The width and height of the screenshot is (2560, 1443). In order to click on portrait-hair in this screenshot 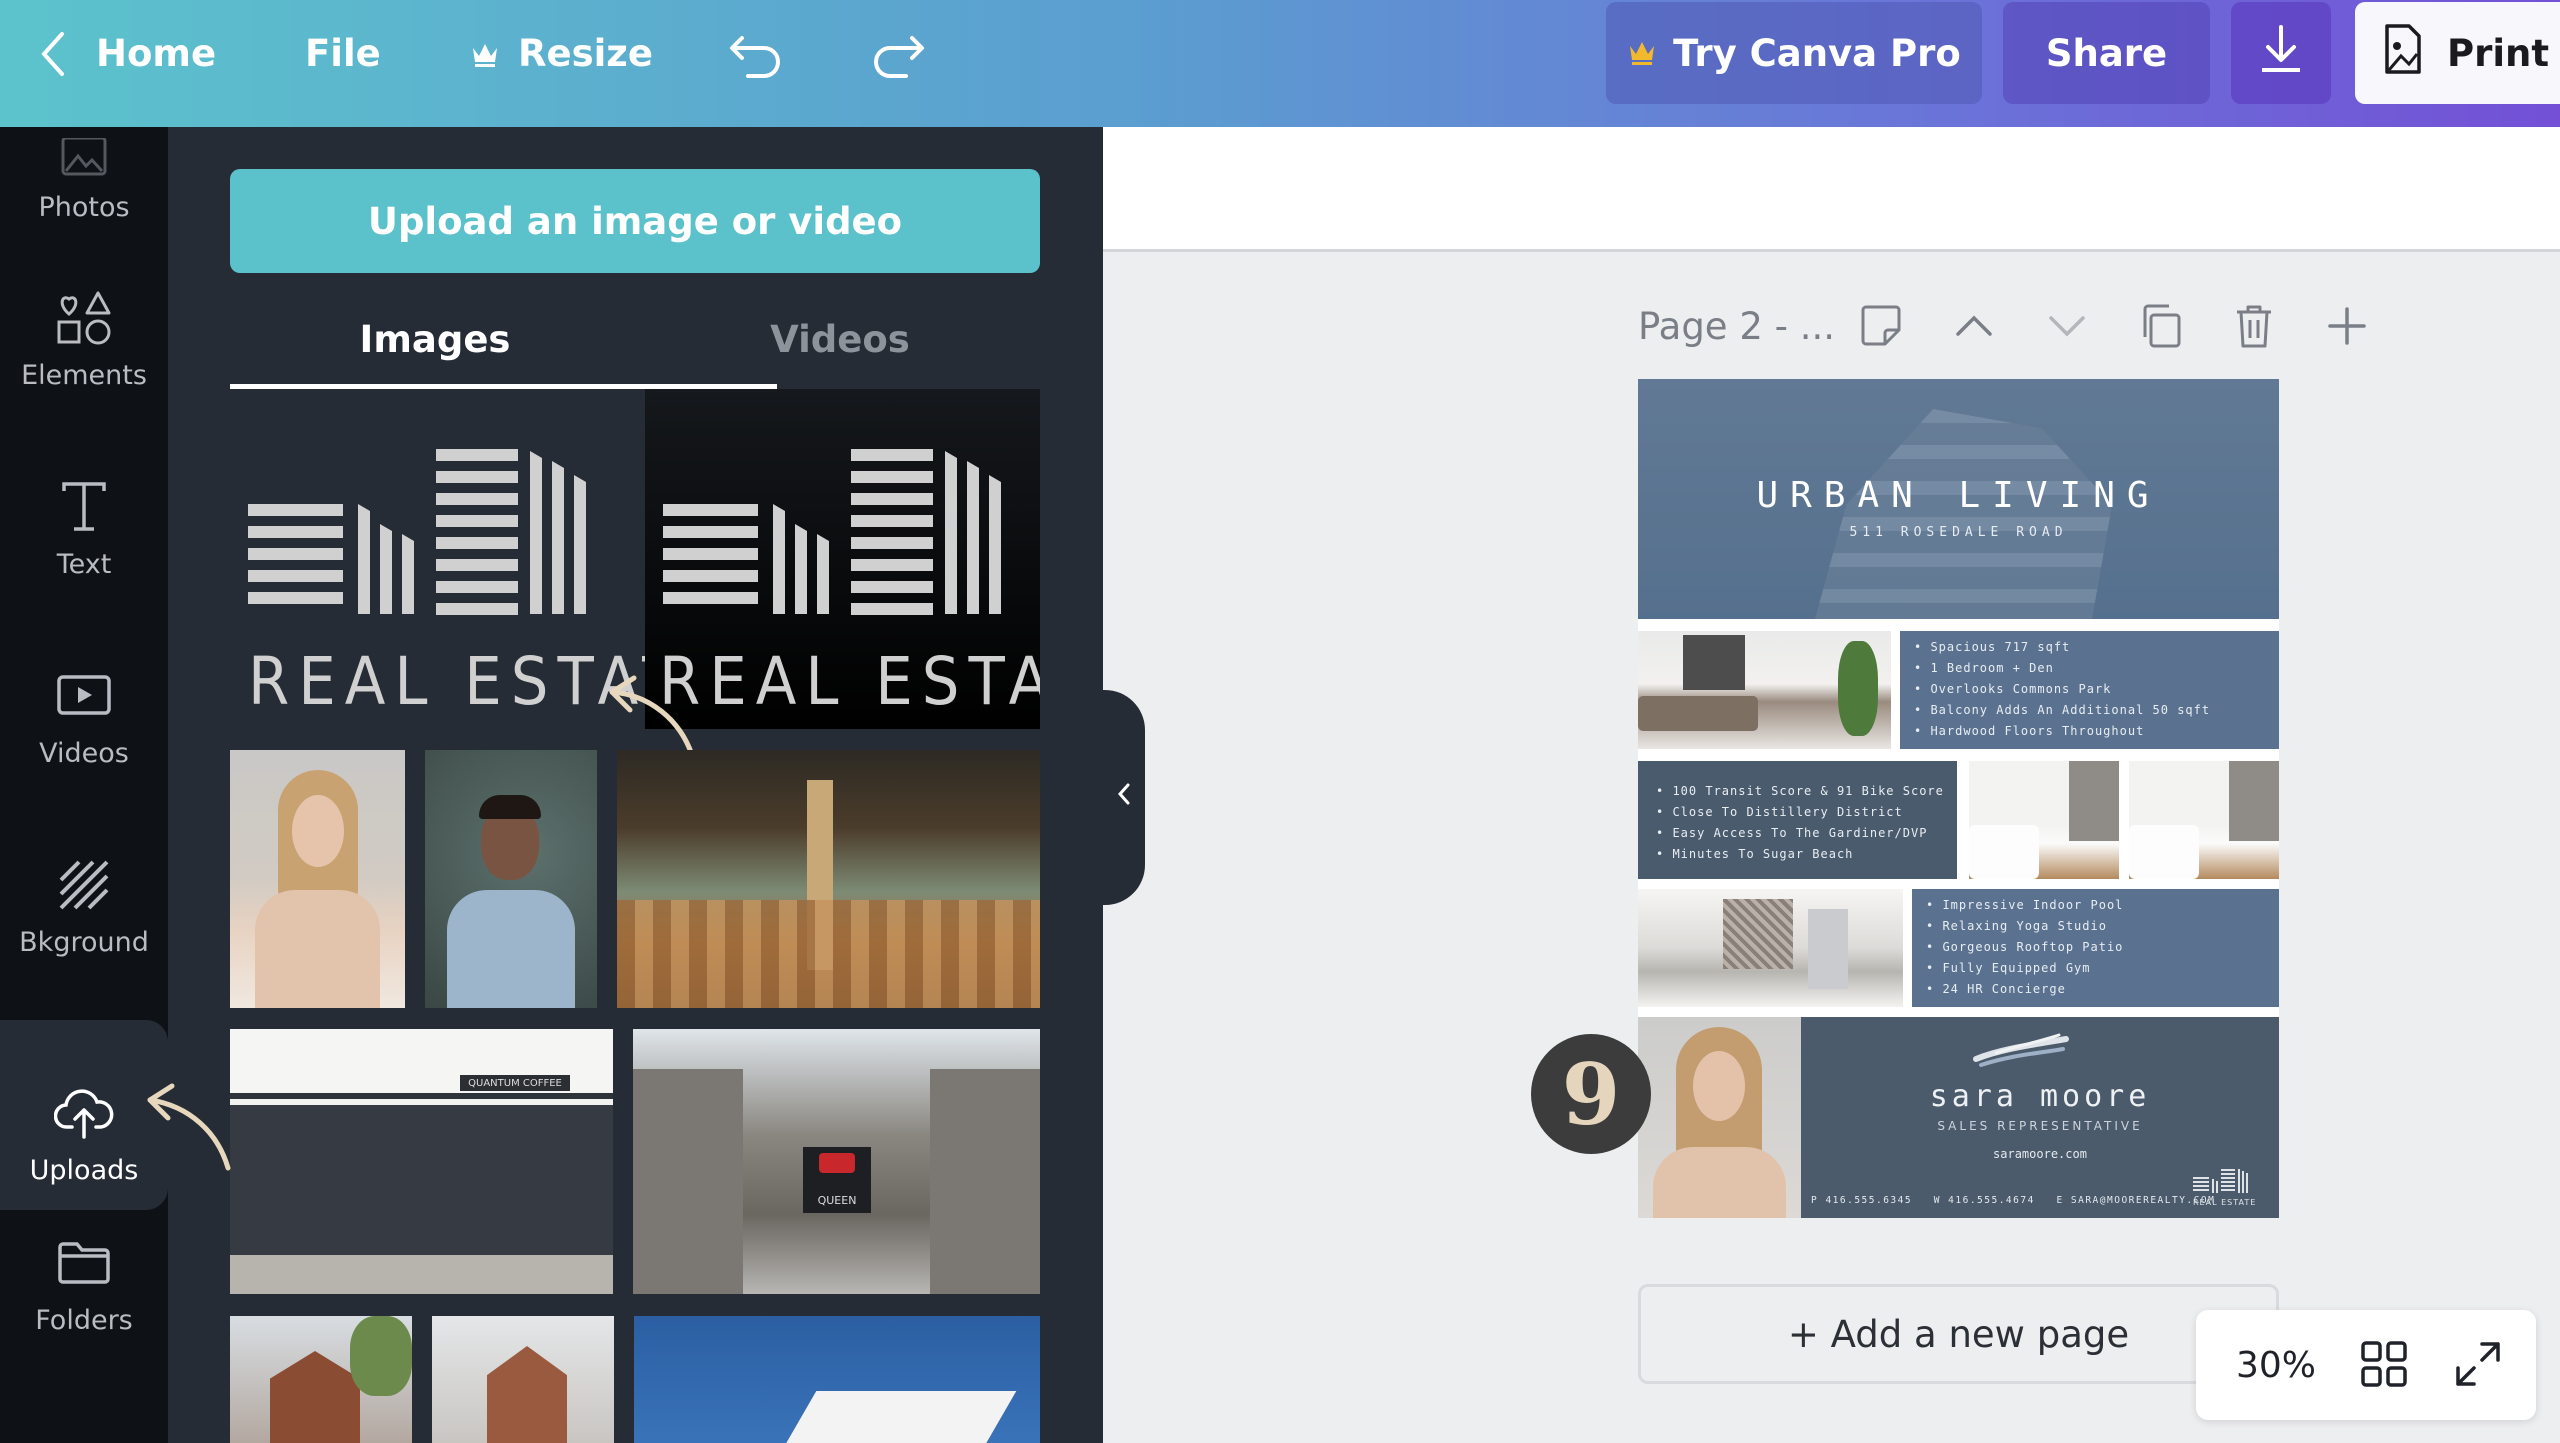, I will do `click(510, 807)`.